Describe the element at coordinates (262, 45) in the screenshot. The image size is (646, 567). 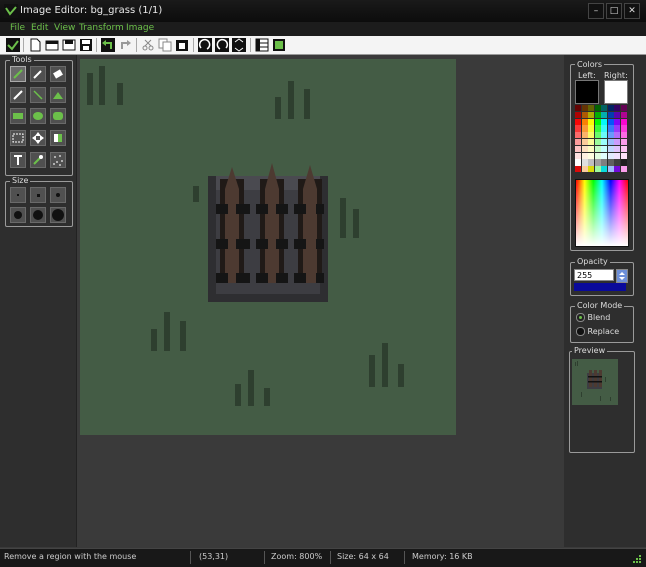
I see `grid-icon` at that location.